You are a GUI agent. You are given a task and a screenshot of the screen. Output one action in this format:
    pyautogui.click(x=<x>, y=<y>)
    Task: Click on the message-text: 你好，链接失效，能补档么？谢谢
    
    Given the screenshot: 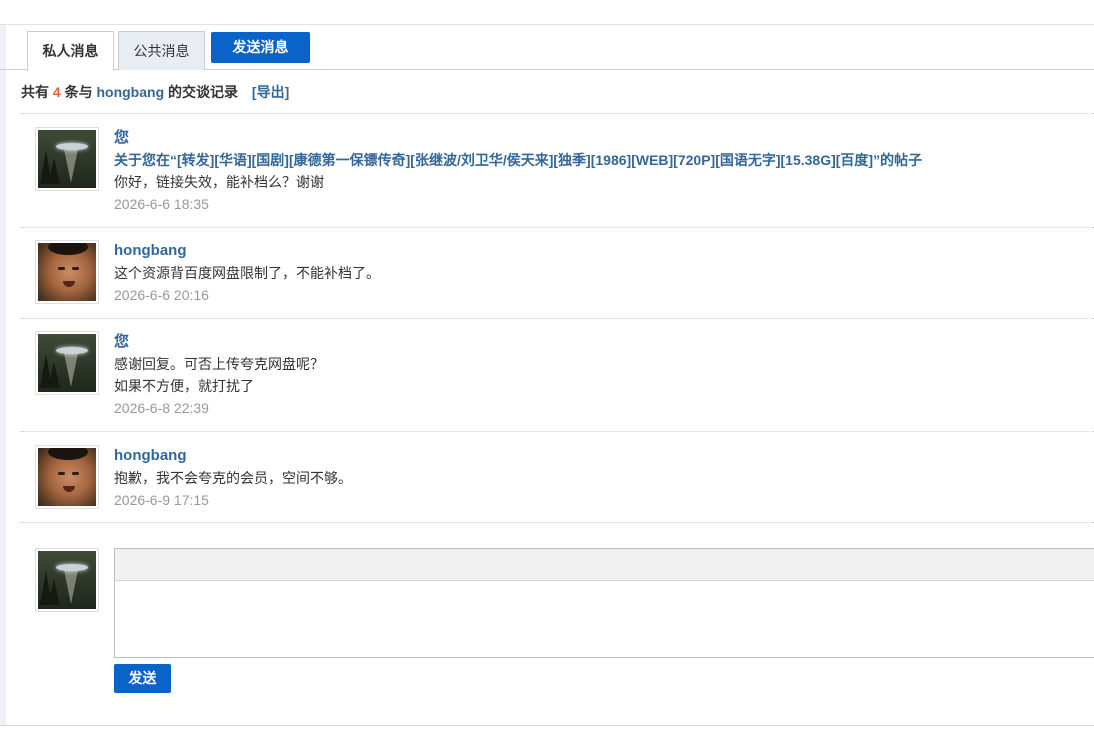 What is the action you would take?
    pyautogui.click(x=219, y=182)
    